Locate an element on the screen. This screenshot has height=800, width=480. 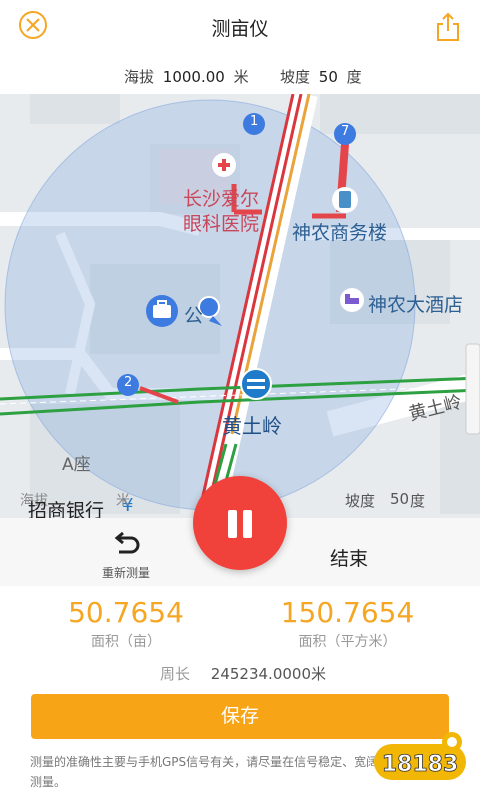
watermark-logo: 18183 is located at coordinates (420, 756).